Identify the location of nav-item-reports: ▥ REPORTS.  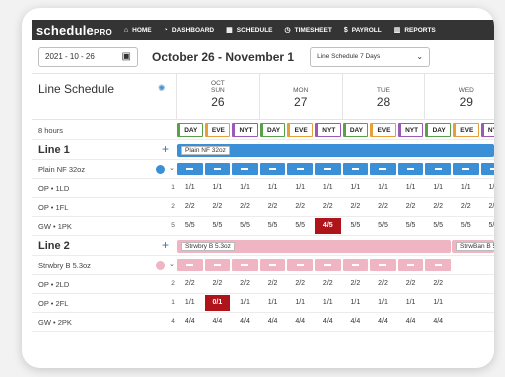
(415, 30).